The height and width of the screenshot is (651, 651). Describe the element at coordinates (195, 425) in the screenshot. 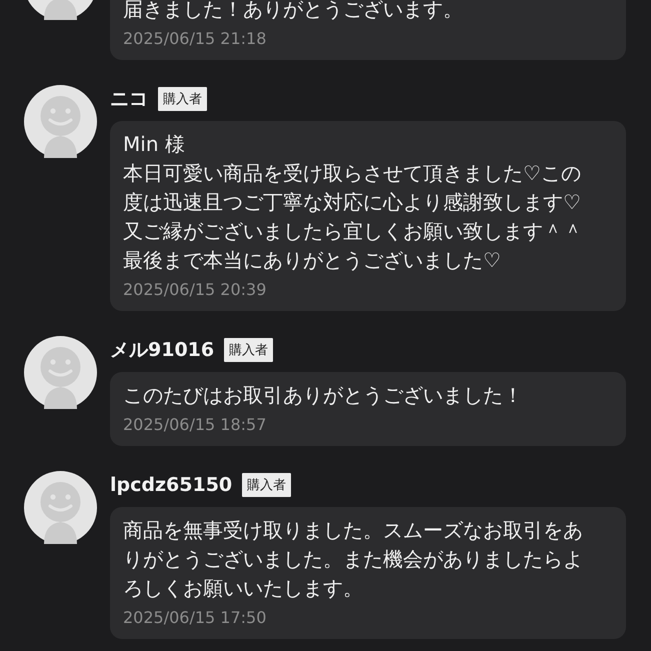

I see `timestamp: 2025/06/15 18:57` at that location.